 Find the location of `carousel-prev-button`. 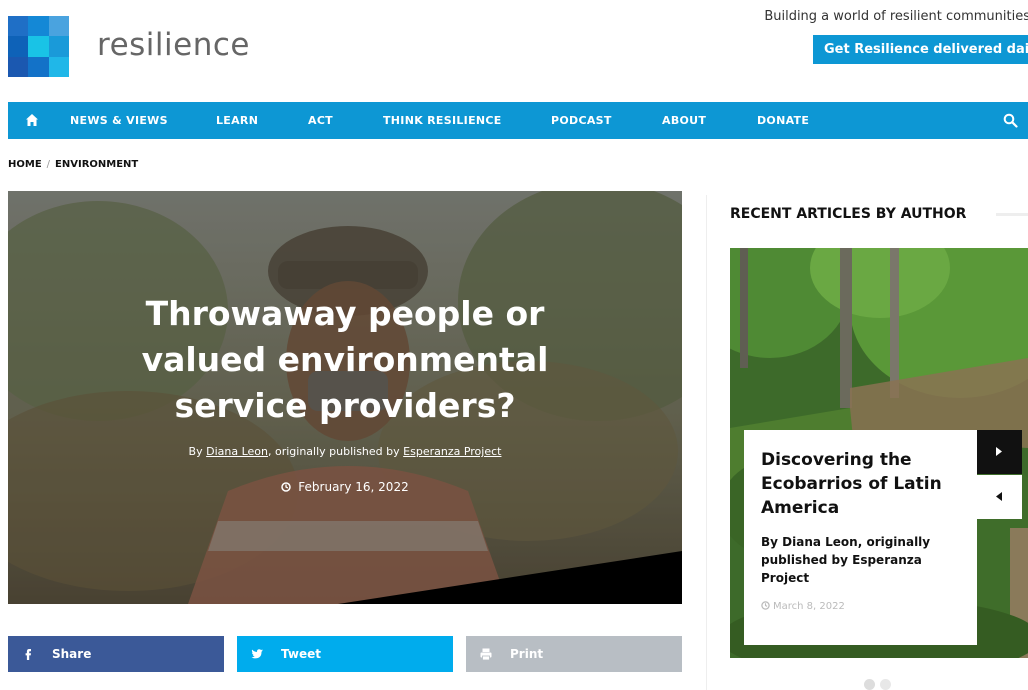

carousel-prev-button is located at coordinates (999, 497).